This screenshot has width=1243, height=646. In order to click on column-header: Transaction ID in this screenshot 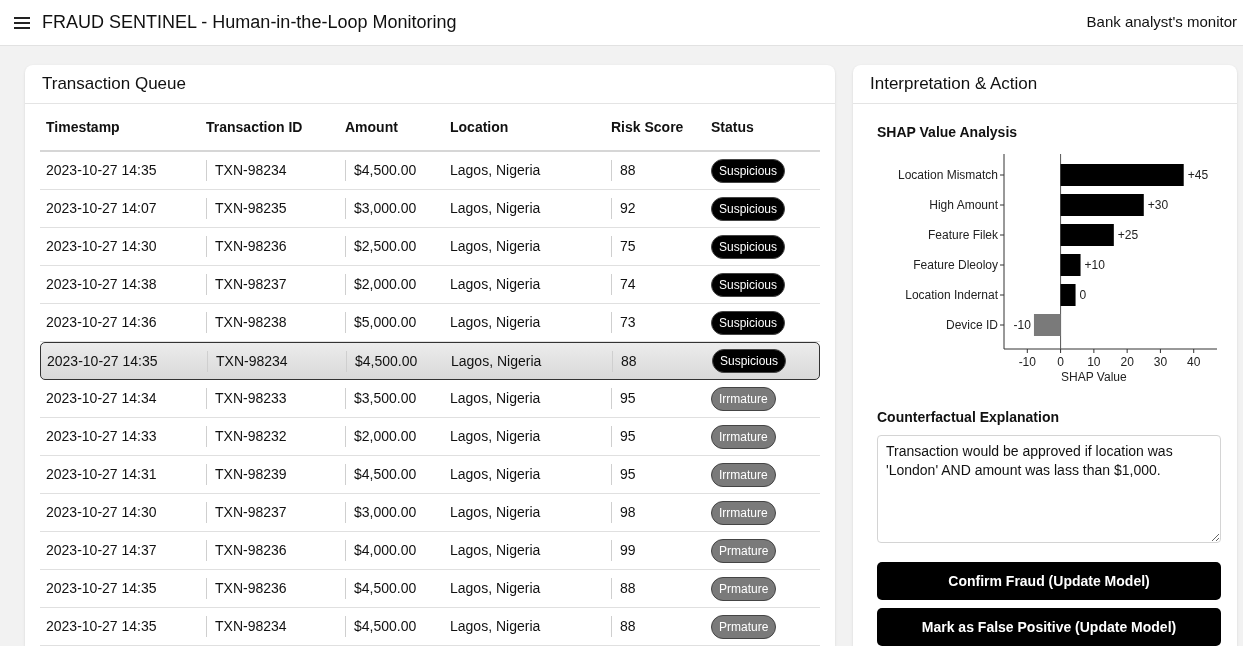, I will do `click(254, 127)`.